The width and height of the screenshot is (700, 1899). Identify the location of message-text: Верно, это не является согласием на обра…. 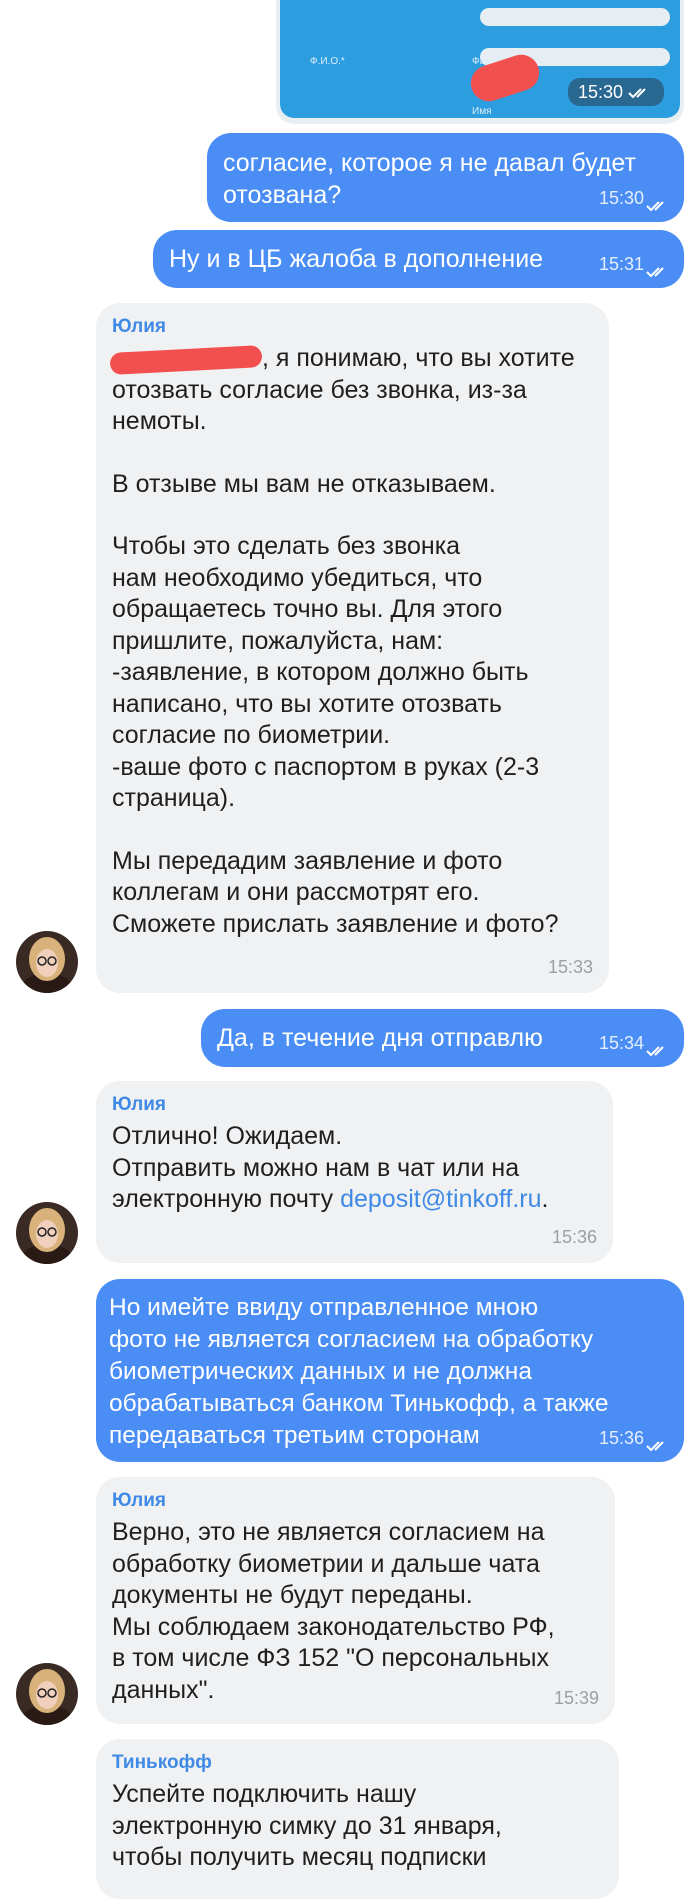
(333, 1611).